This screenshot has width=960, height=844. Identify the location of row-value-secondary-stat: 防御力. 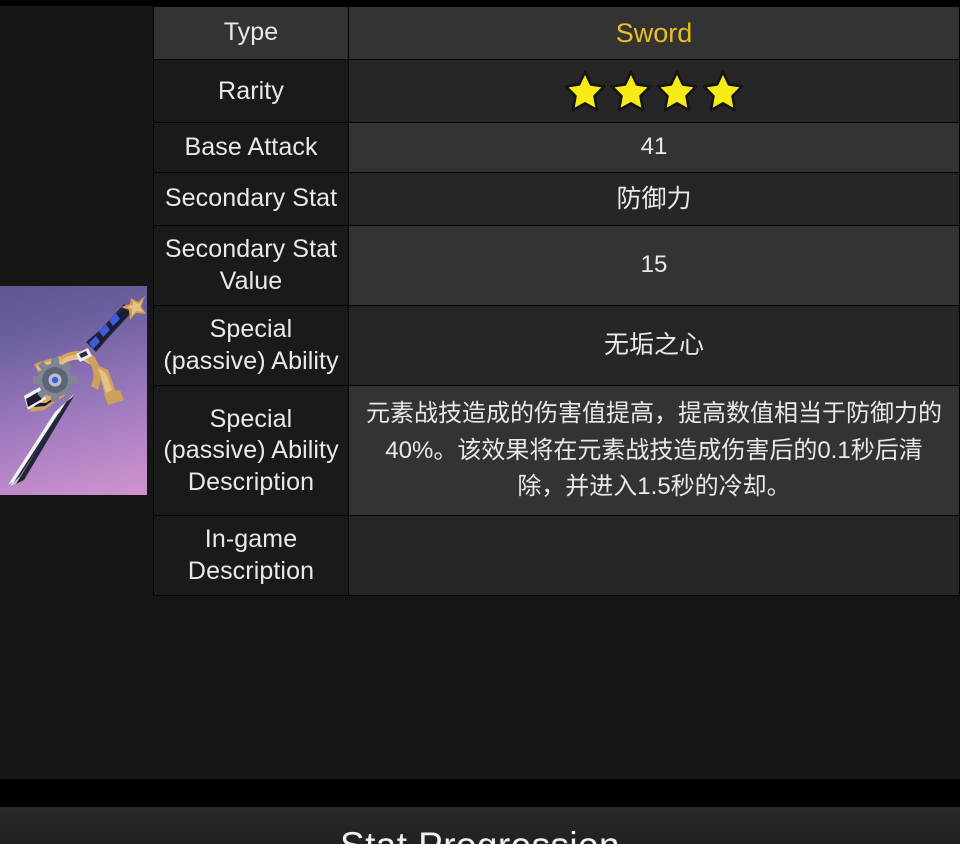
(654, 199).